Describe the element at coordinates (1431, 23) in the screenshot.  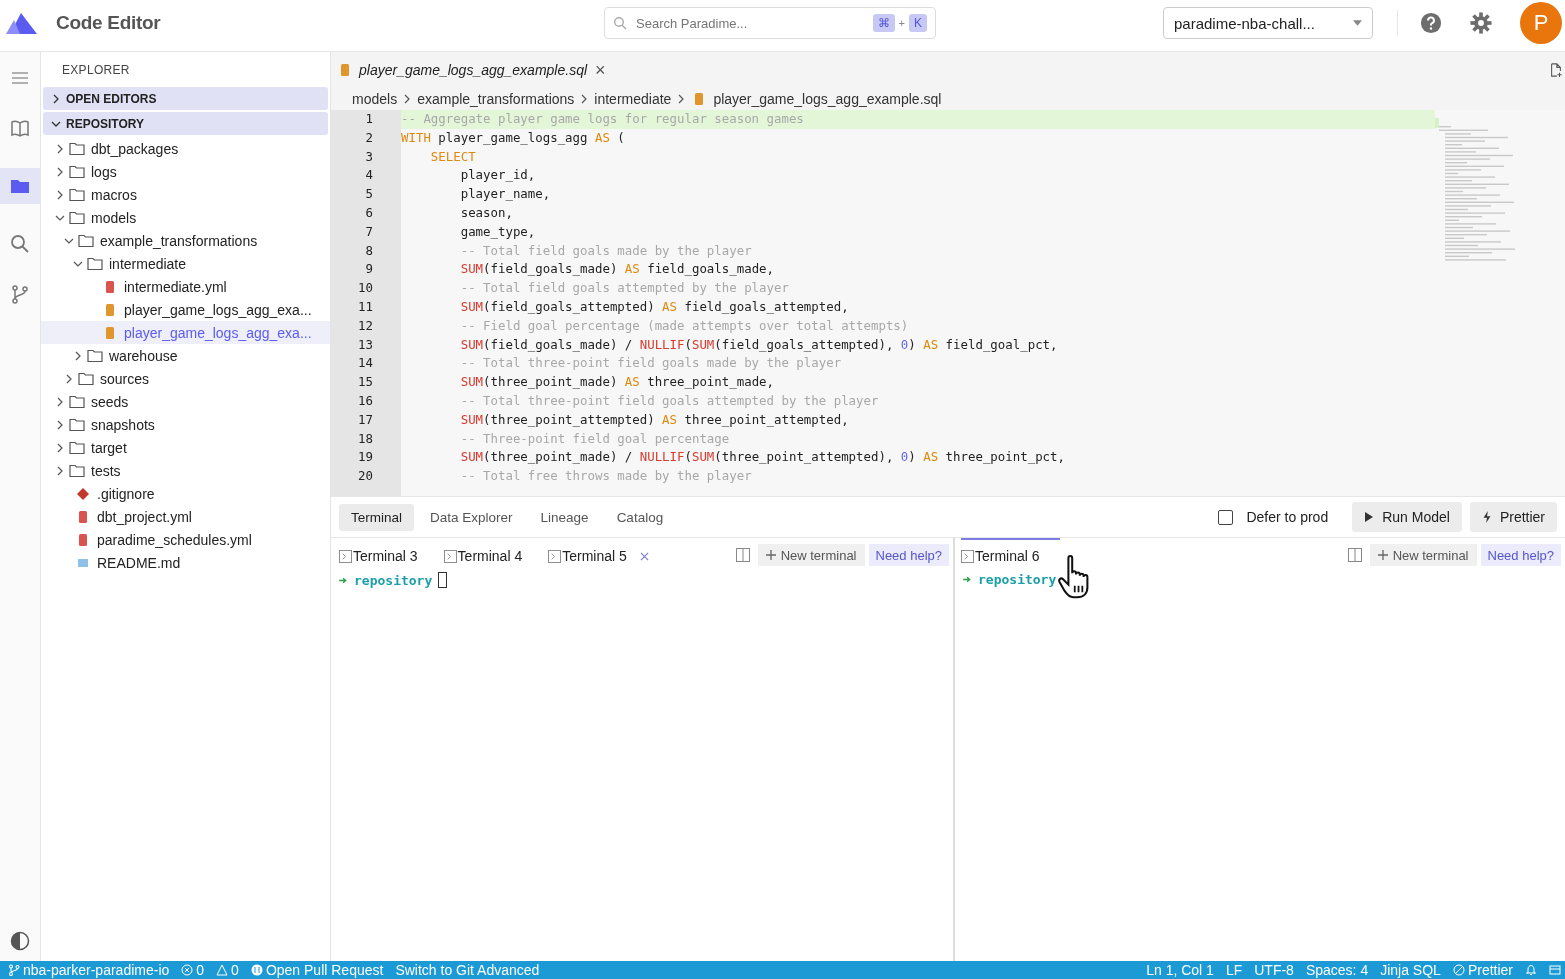
I see `help-icon` at that location.